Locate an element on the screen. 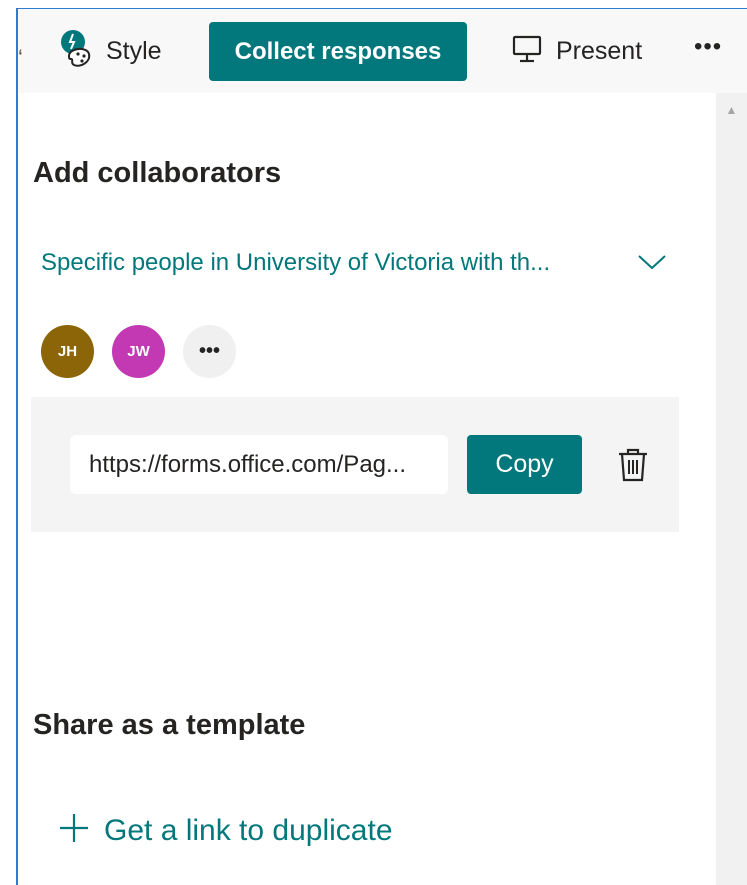 This screenshot has height=885, width=747. add-collaborators-heading: Add collaborators is located at coordinates (157, 173).